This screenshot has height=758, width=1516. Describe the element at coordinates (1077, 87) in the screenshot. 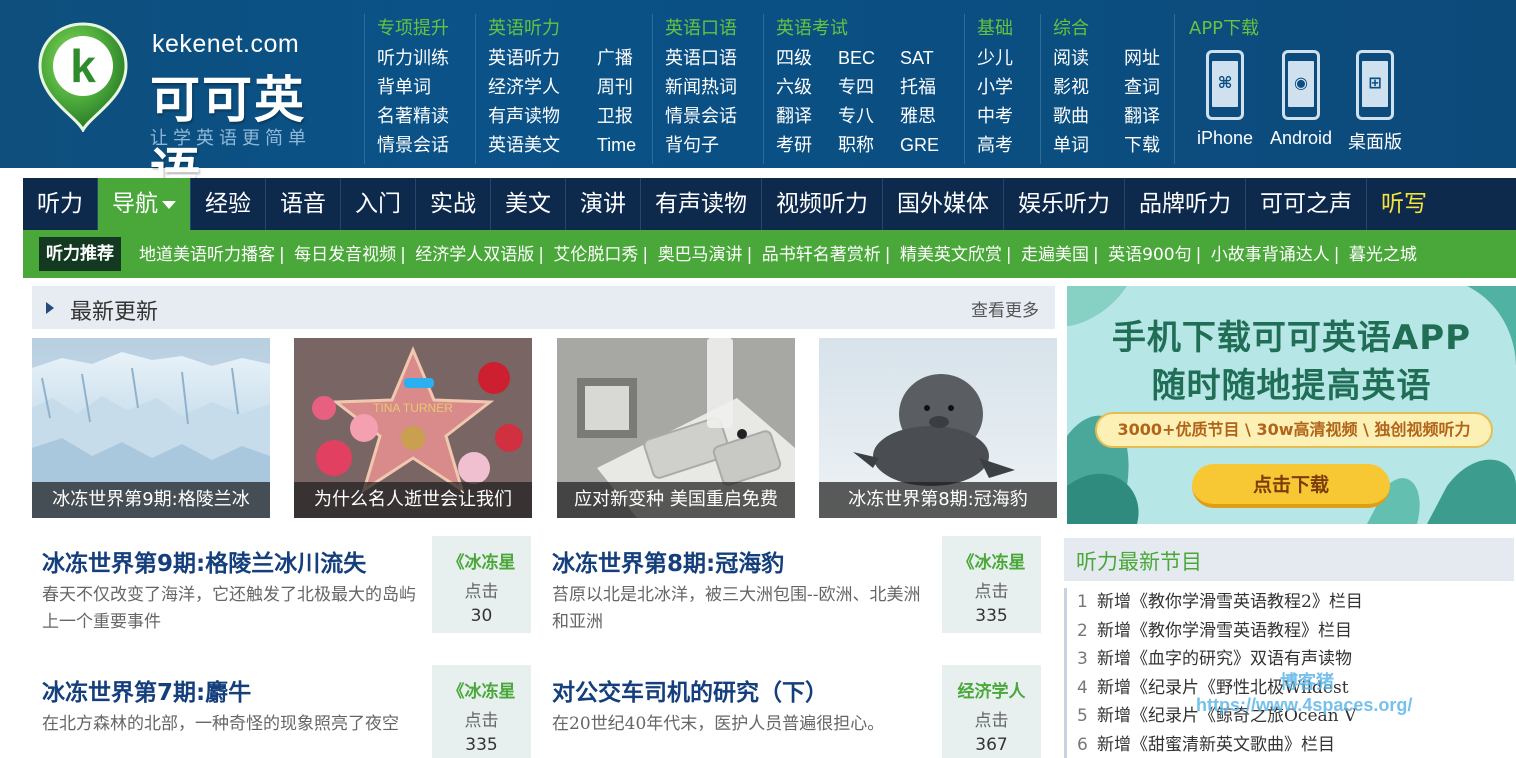

I see `header-link: 影视` at that location.